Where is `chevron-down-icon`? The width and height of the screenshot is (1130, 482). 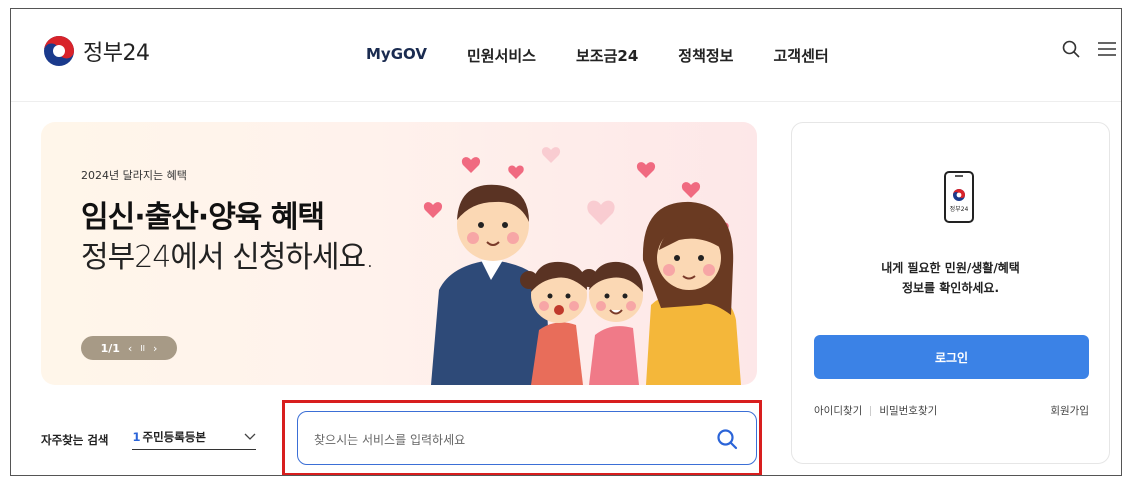
chevron-down-icon is located at coordinates (250, 436).